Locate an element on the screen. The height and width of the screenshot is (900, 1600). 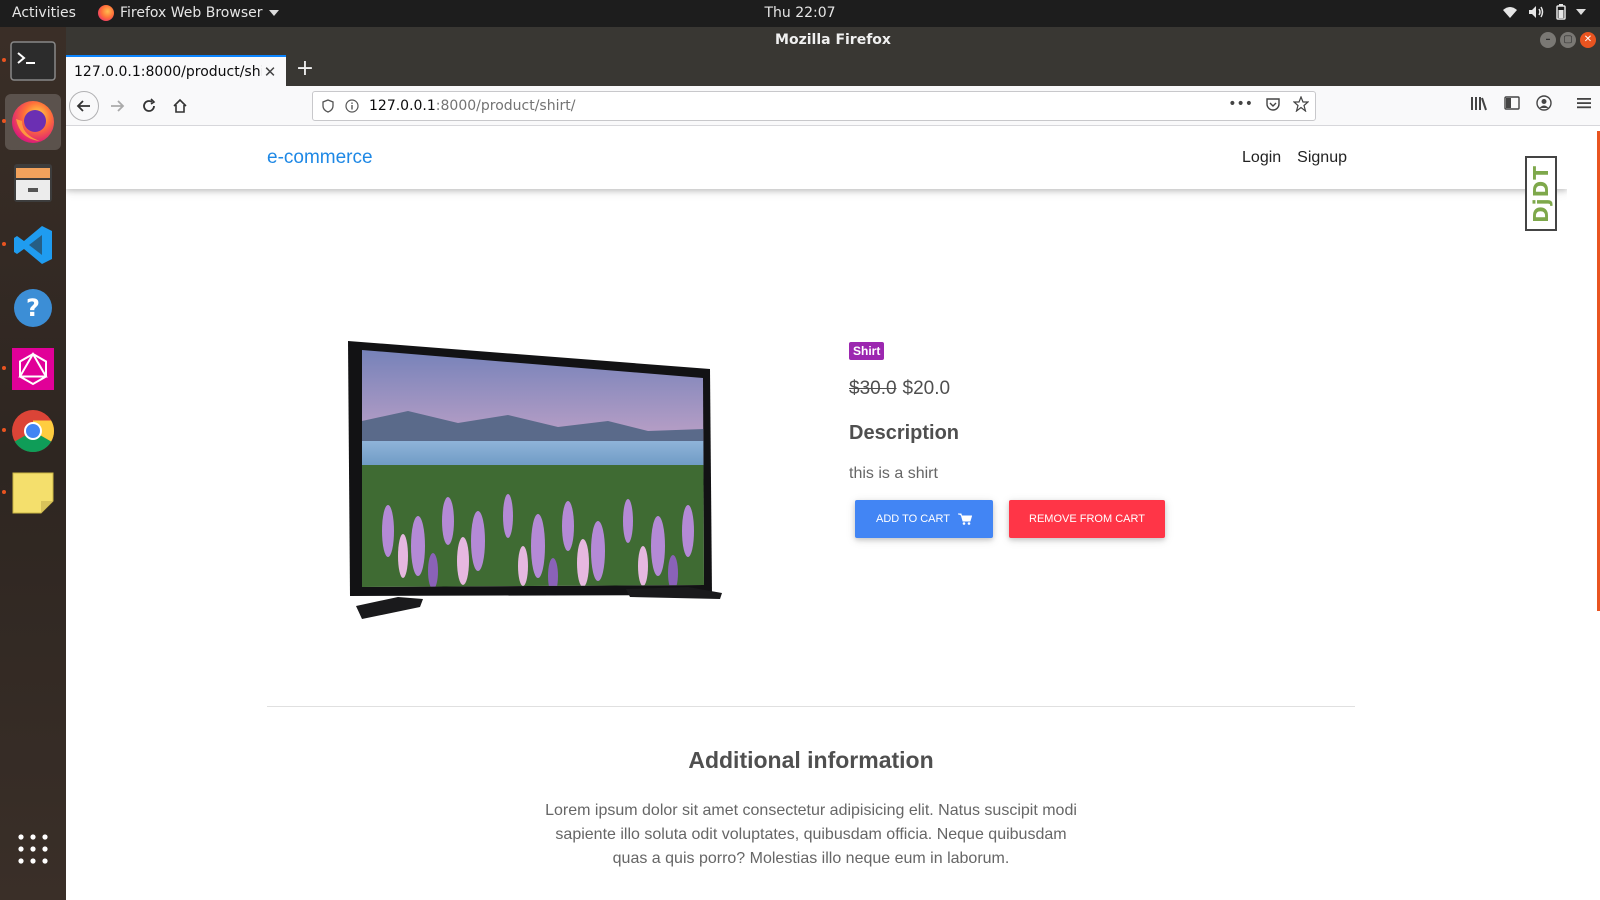
dock: ? is located at coordinates (33, 463).